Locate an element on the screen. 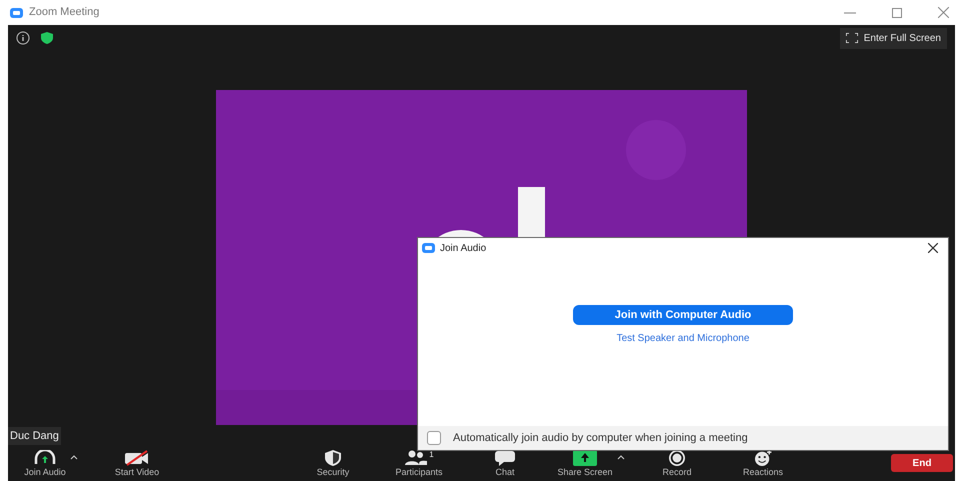 The height and width of the screenshot is (481, 963). join-computer-audio-button: Join with Computer Audio is located at coordinates (683, 315).